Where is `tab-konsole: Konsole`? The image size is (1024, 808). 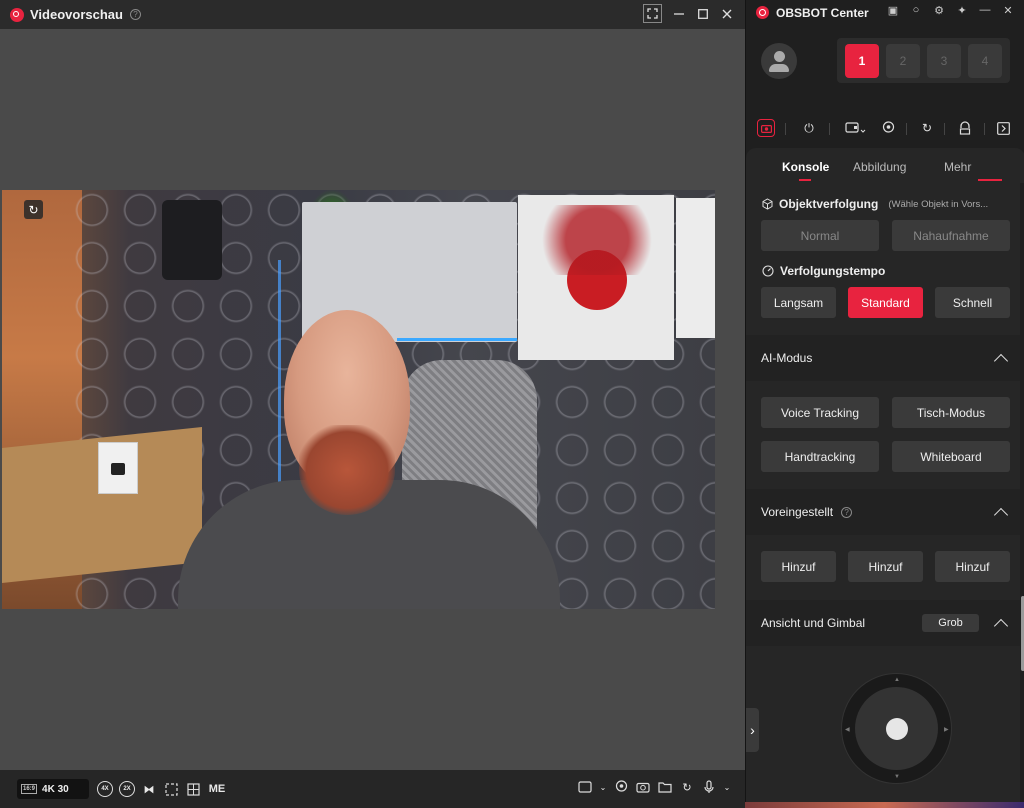 tab-konsole: Konsole is located at coordinates (805, 167).